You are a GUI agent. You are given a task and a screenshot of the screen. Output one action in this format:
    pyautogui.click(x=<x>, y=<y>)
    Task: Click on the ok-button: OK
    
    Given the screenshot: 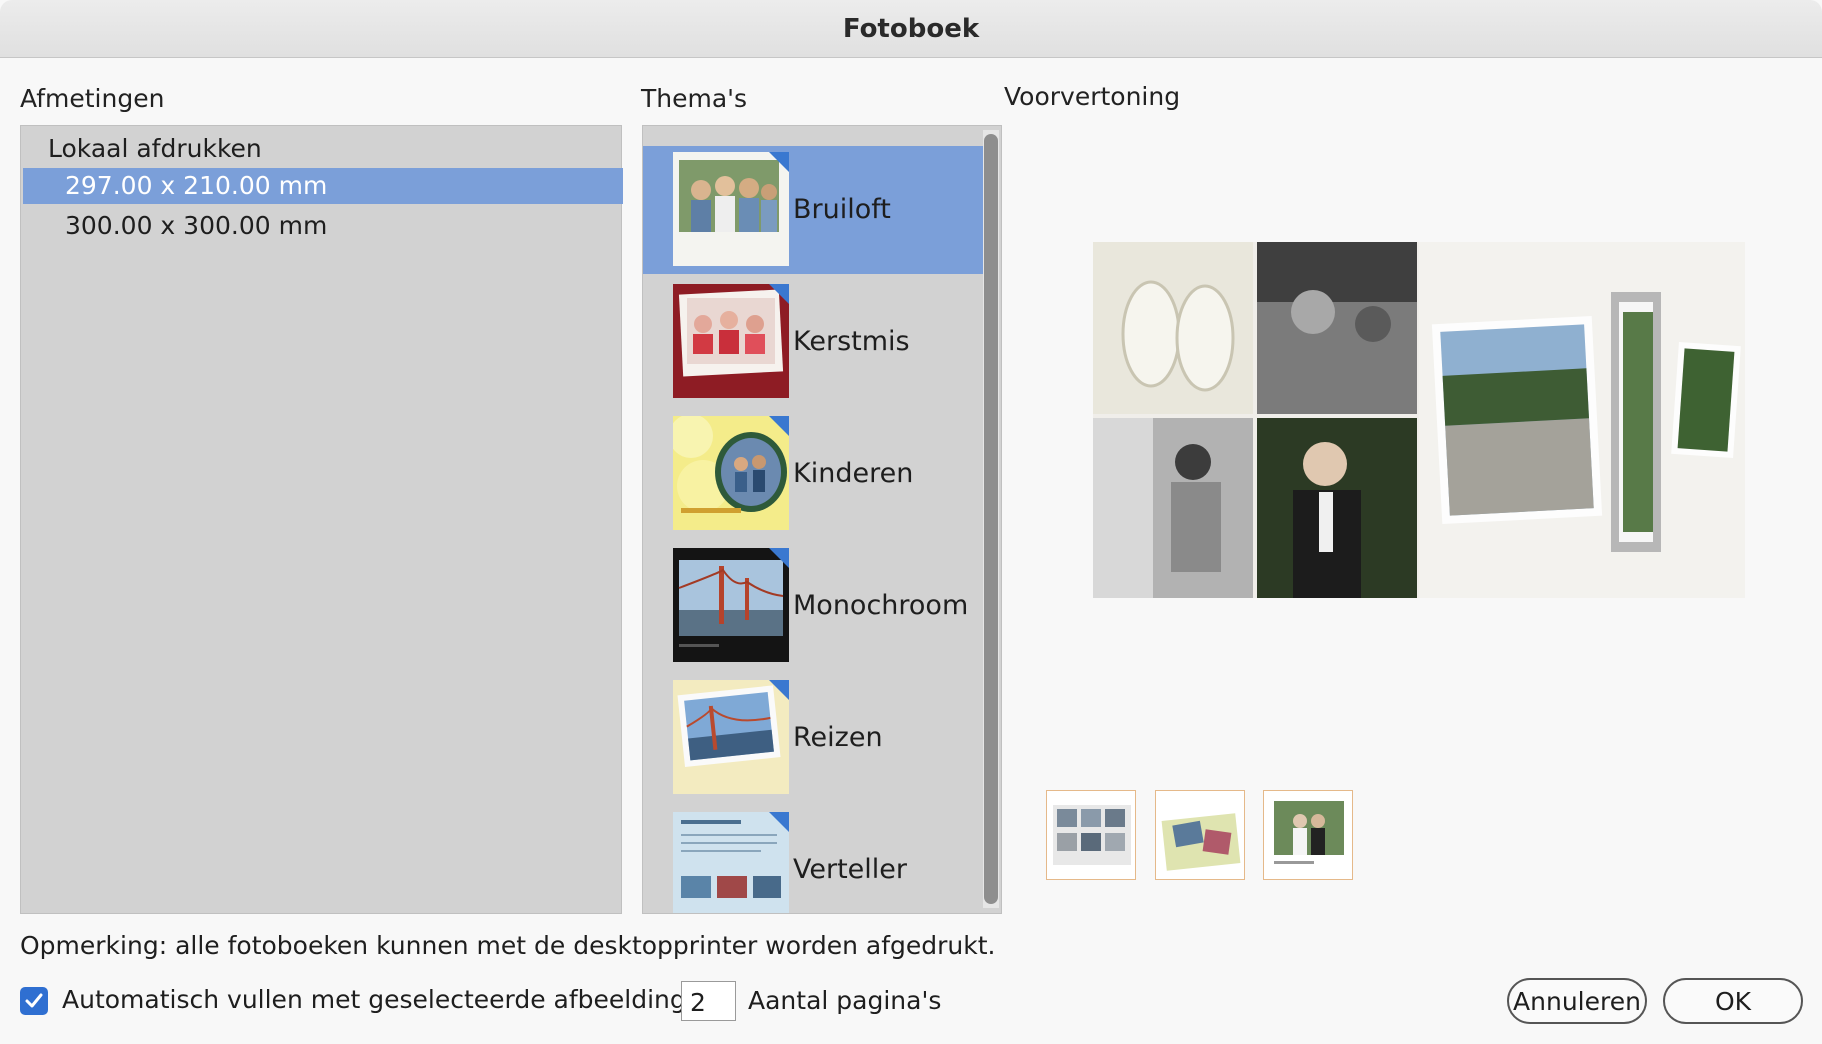 What is the action you would take?
    pyautogui.click(x=1733, y=1001)
    